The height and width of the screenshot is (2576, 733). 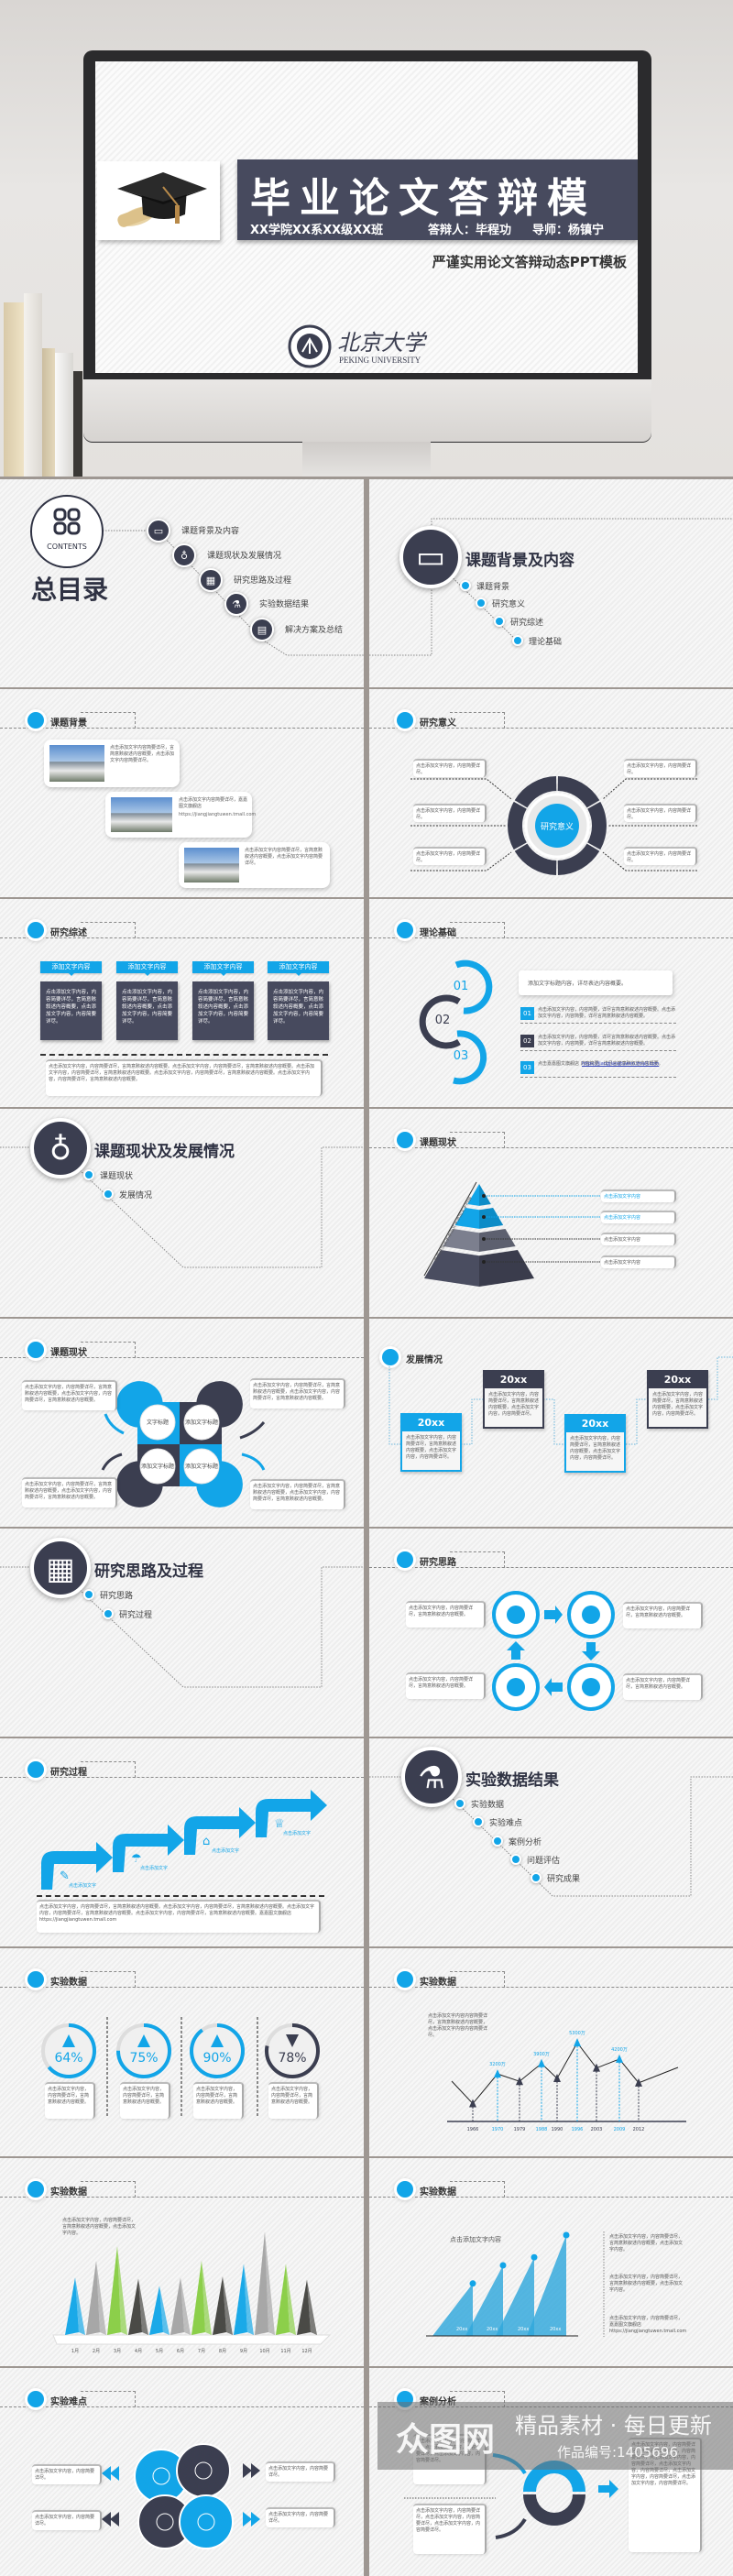 I want to click on slide-section-background: ▭ 课题背景及内容 课题背景 研究意义 研究综述 理论基础, so click(x=551, y=583).